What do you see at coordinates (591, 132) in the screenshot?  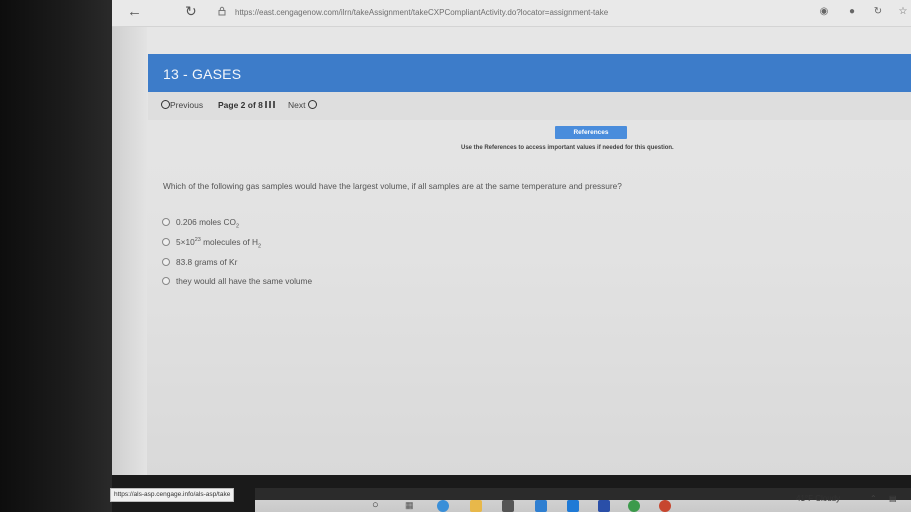 I see `references-button: References` at bounding box center [591, 132].